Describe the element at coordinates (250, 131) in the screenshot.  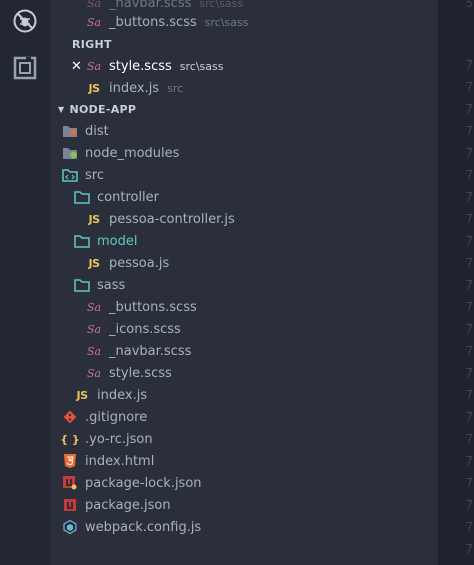
I see `tree-item: dist` at that location.